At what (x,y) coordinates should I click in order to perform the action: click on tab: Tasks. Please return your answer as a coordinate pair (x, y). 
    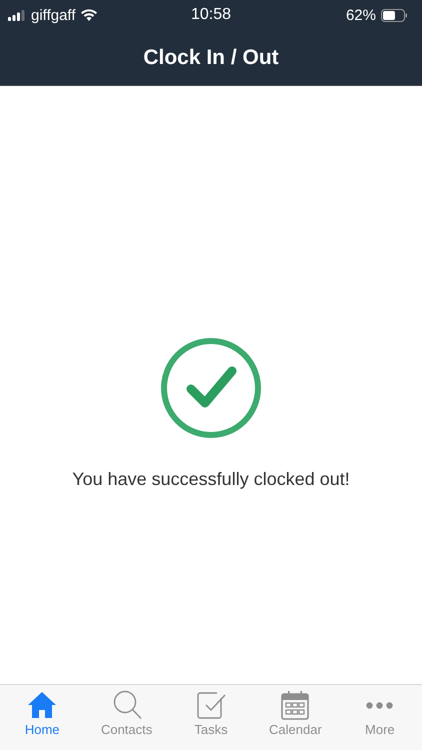
    Looking at the image, I should click on (211, 717).